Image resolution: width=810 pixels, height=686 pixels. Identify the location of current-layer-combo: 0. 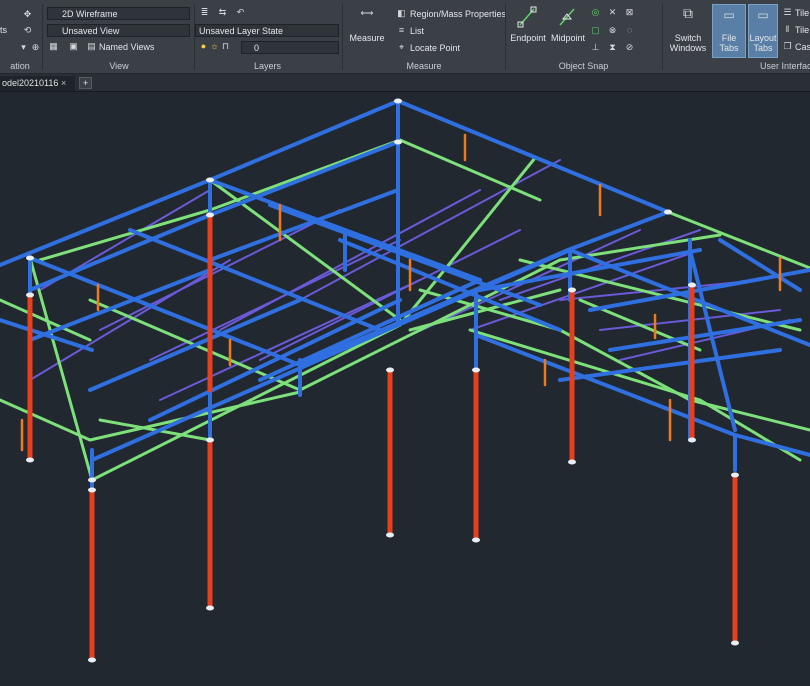
(290, 47).